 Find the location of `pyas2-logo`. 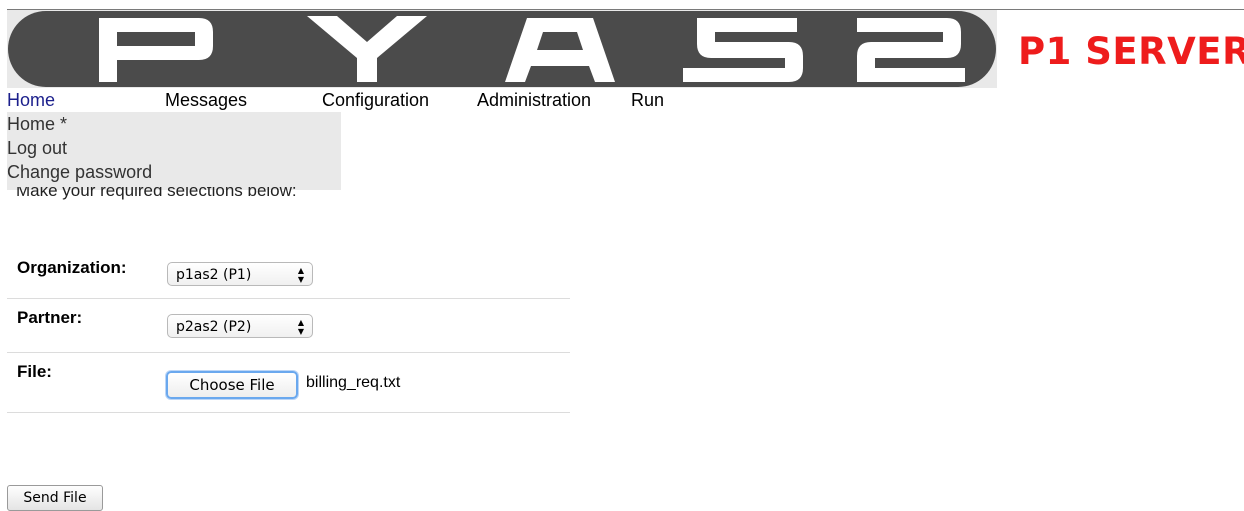

pyas2-logo is located at coordinates (502, 49).